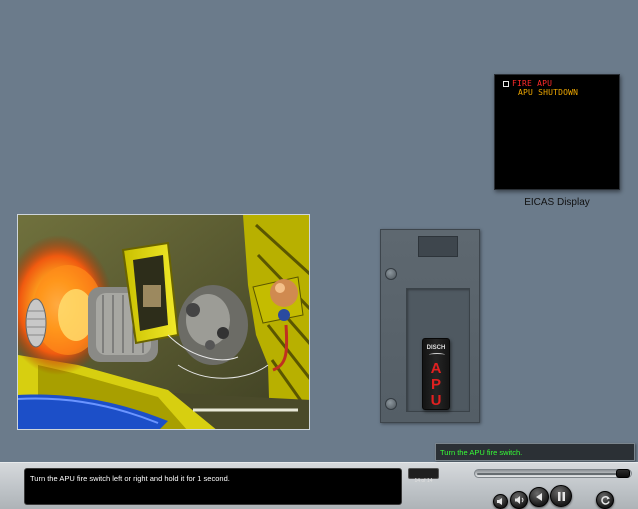  I want to click on page-counter-text: 14 of 14, so click(423, 481).